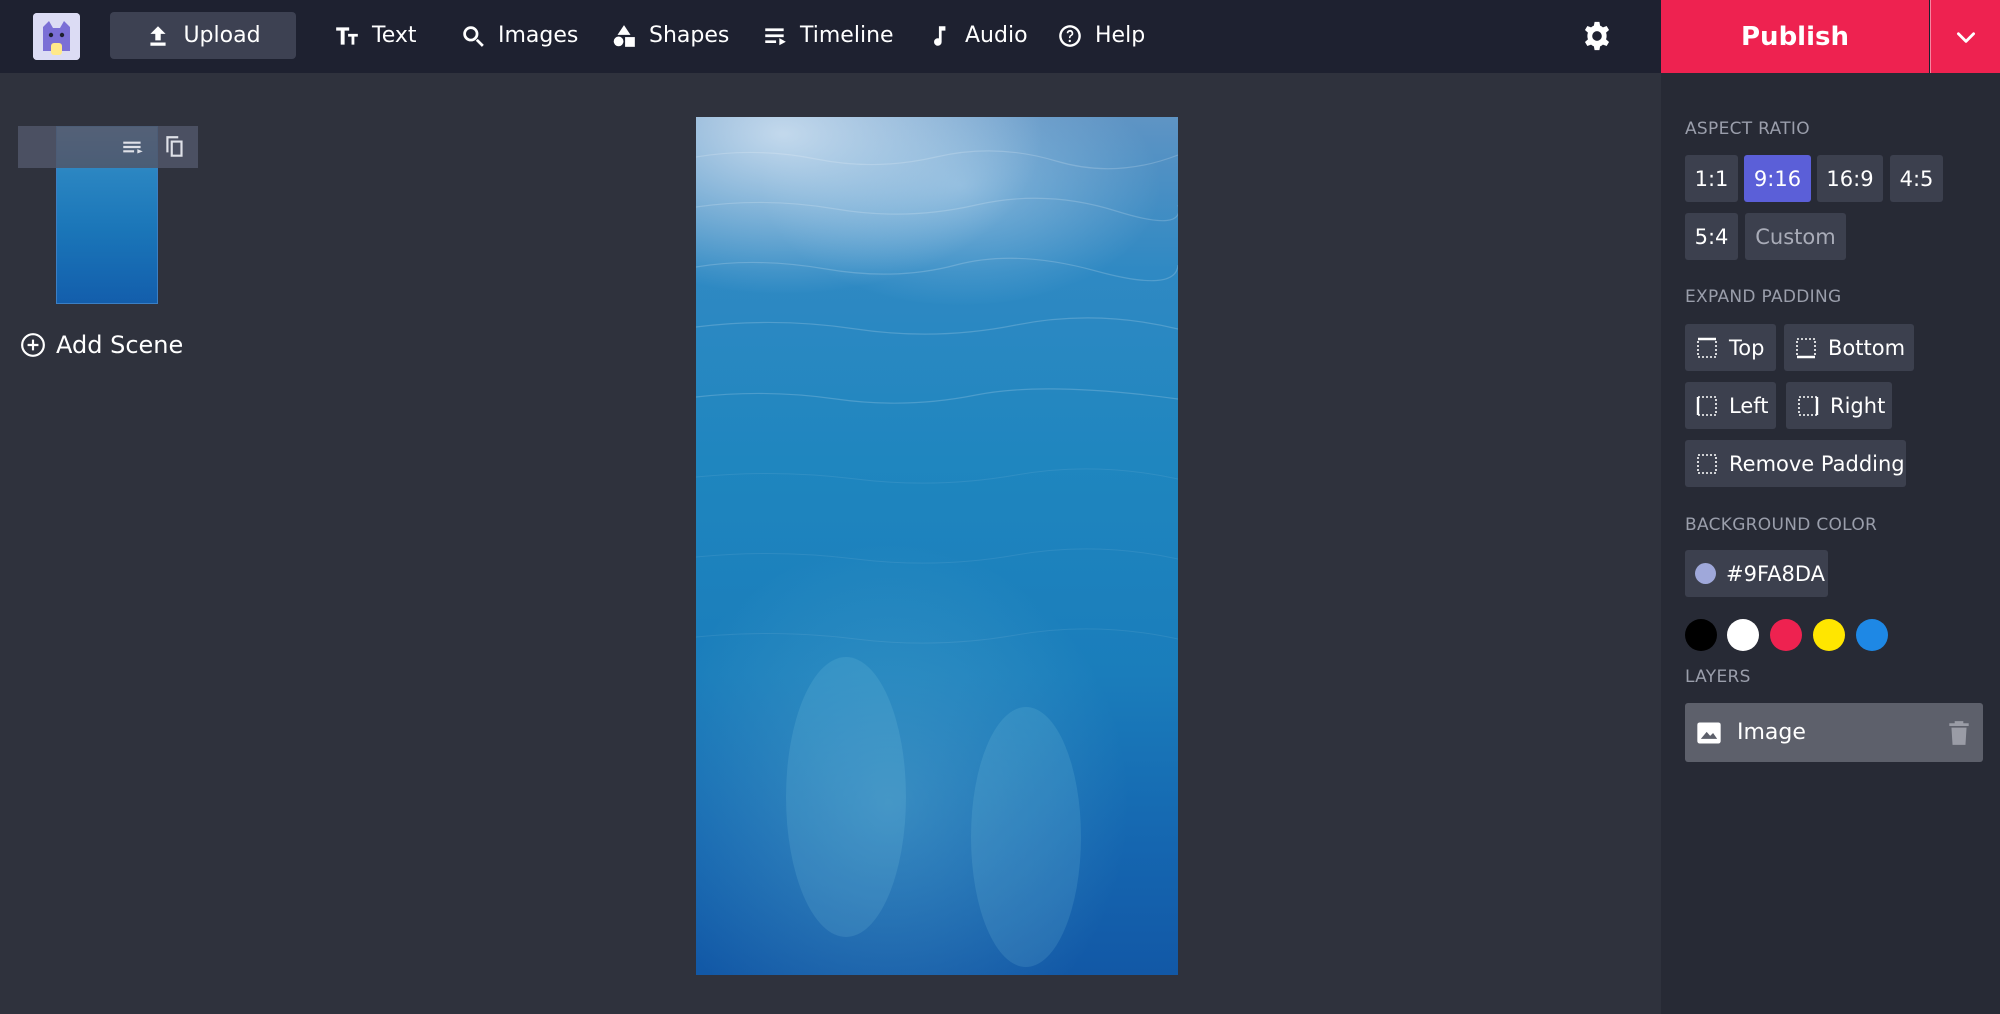 This screenshot has height=1014, width=2000. Describe the element at coordinates (1817, 463) in the screenshot. I see `remove-padding-label: Remove Padding` at that location.